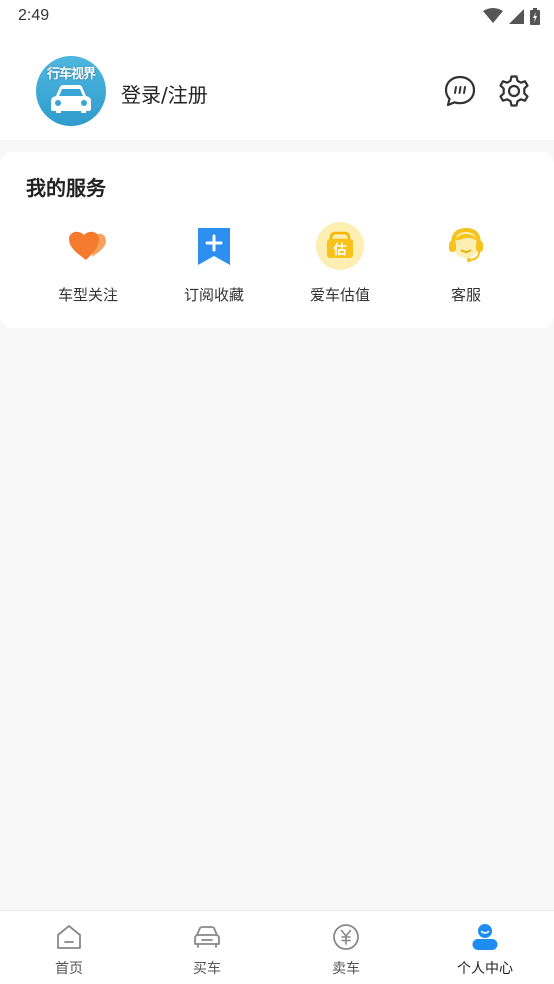  I want to click on car-logo-icon, so click(71, 99).